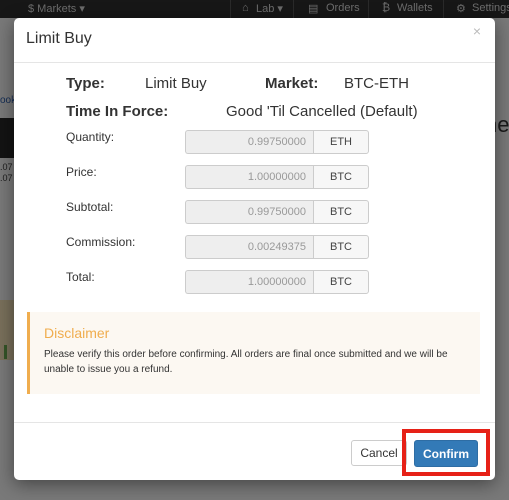 The height and width of the screenshot is (500, 509). Describe the element at coordinates (341, 142) in the screenshot. I see `quantity-unit: ETH` at that location.